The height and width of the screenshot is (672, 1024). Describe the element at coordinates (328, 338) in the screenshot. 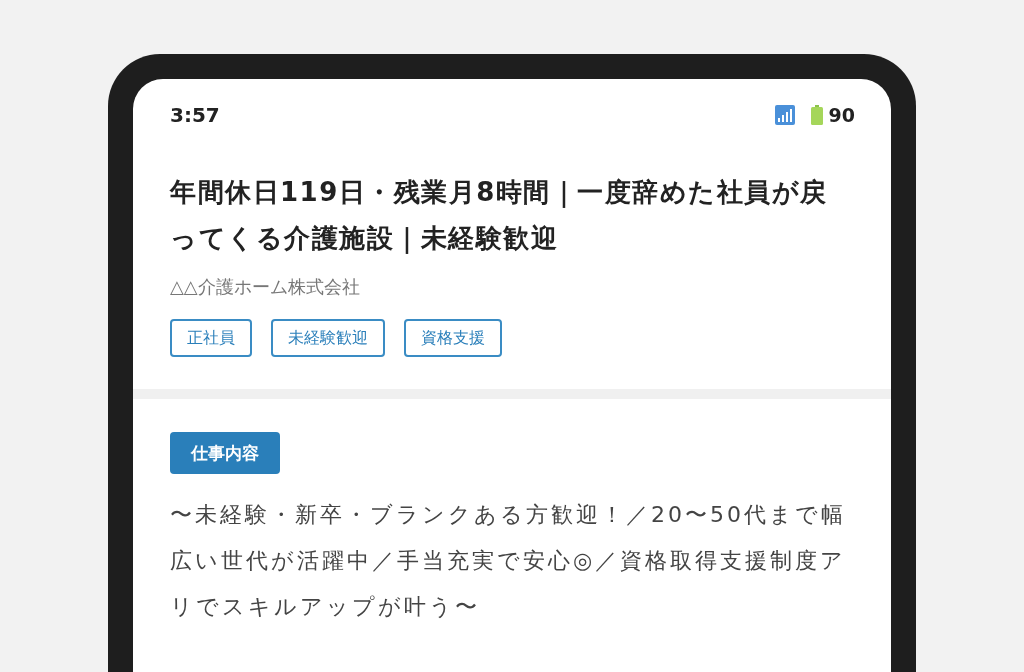

I see `tag: 未経験歓迎` at that location.